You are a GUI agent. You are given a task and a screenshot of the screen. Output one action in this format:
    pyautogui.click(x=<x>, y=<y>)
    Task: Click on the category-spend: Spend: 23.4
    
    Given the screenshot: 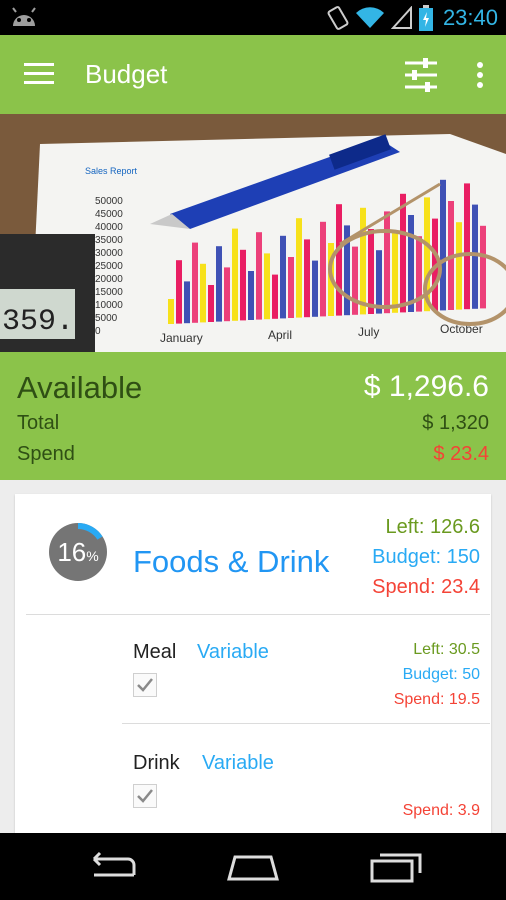 What is the action you would take?
    pyautogui.click(x=426, y=587)
    